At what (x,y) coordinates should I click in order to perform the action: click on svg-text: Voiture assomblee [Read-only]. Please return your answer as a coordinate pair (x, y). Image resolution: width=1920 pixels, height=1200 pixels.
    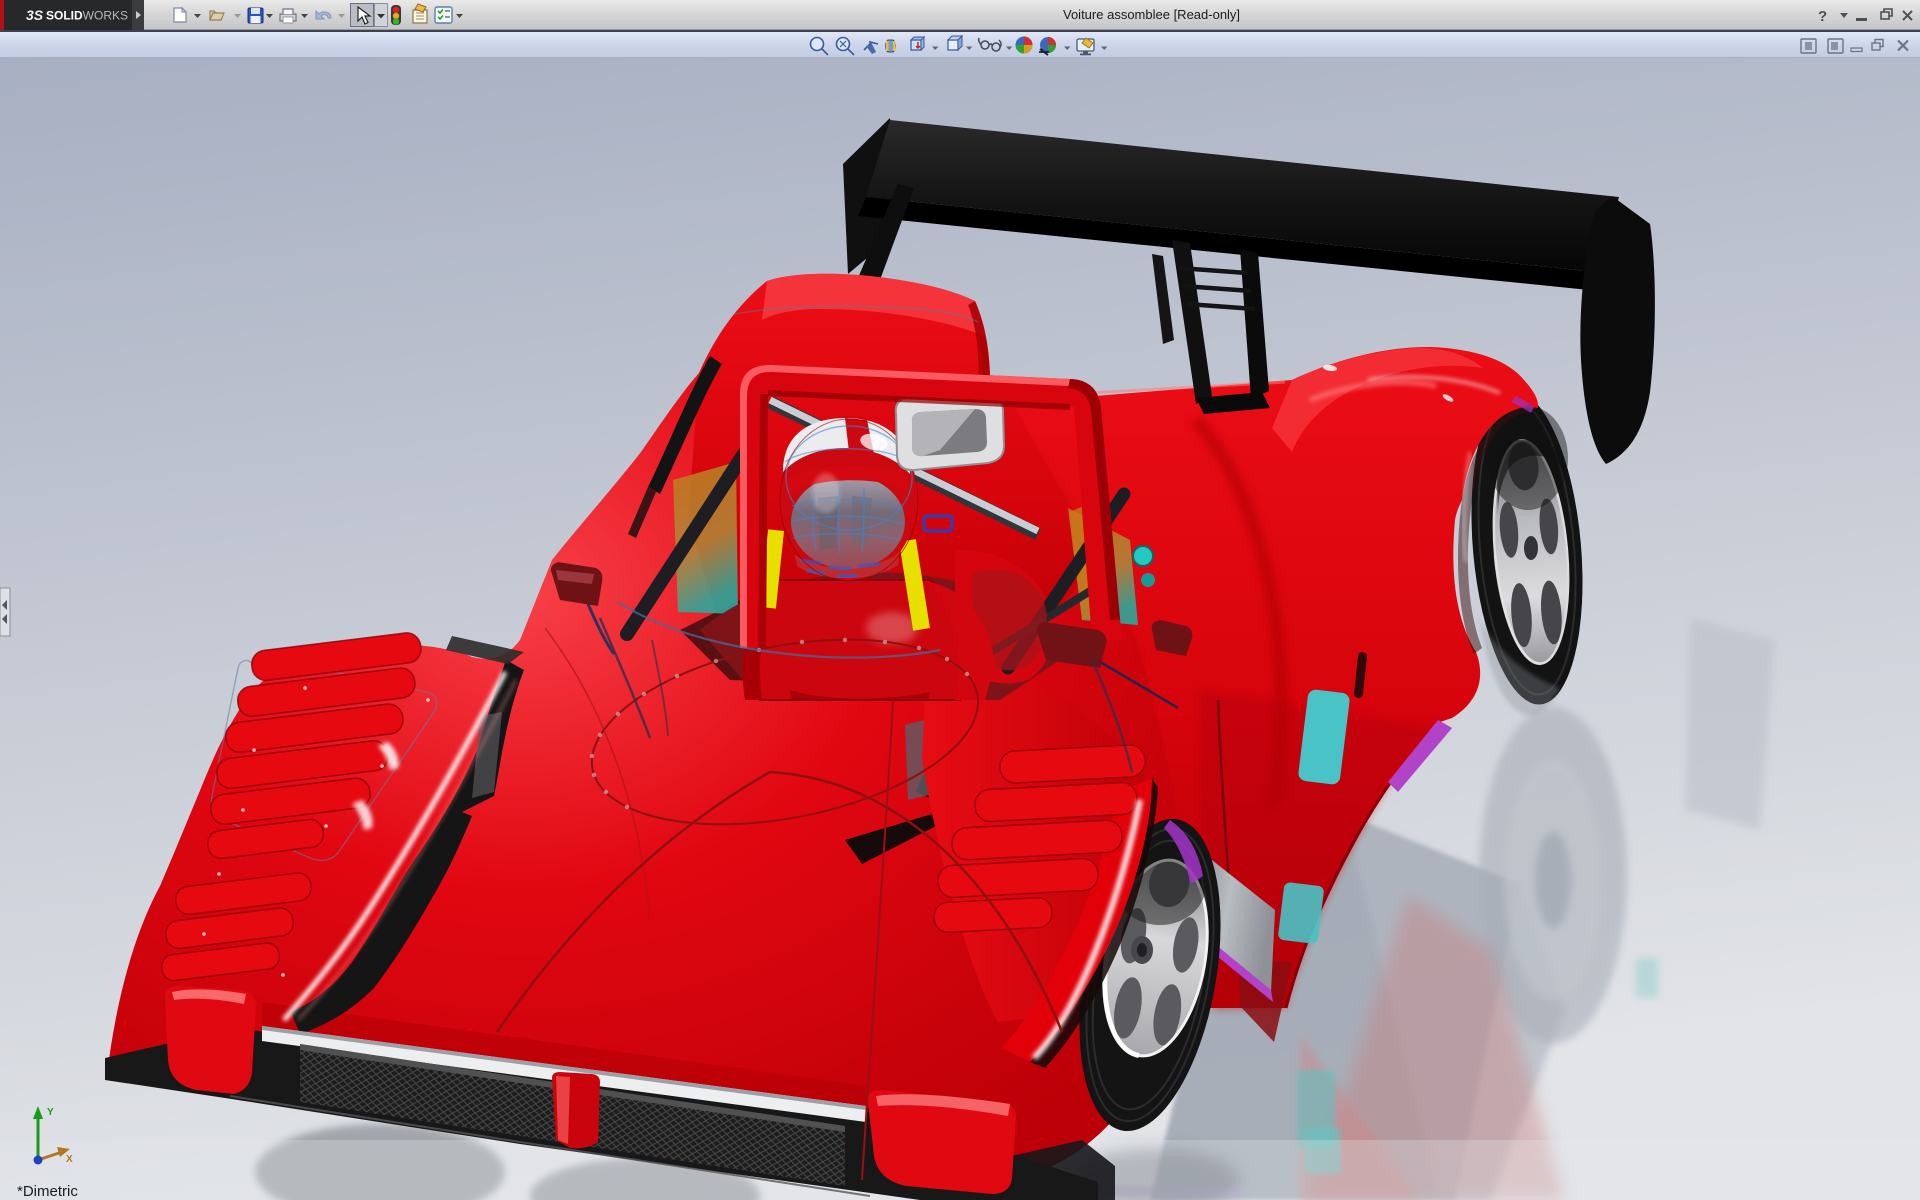
    Looking at the image, I should click on (1151, 14).